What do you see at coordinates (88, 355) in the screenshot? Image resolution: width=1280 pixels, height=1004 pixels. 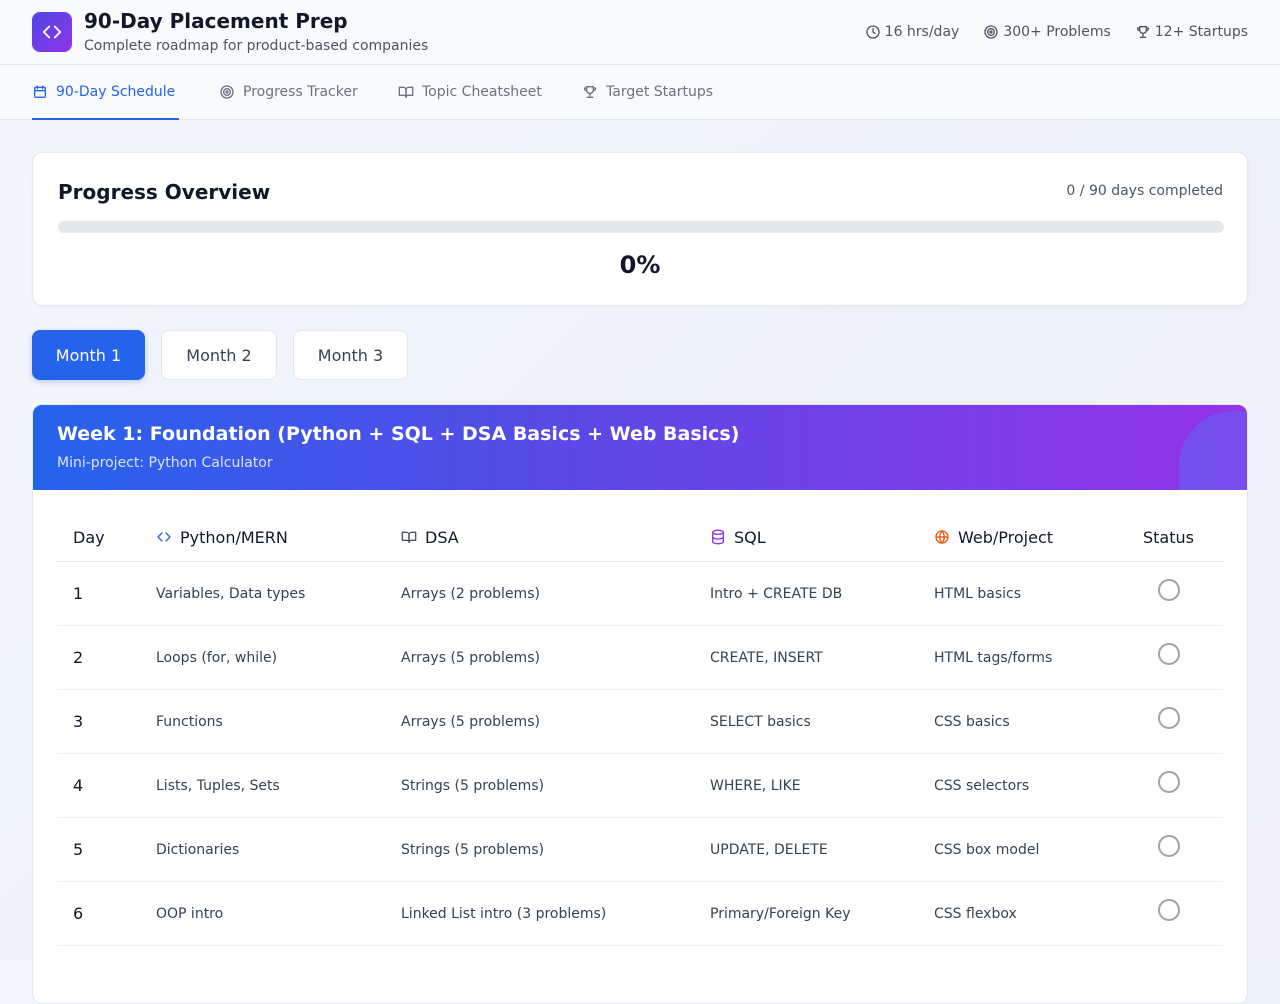 I see `month-1-button: Month 1` at bounding box center [88, 355].